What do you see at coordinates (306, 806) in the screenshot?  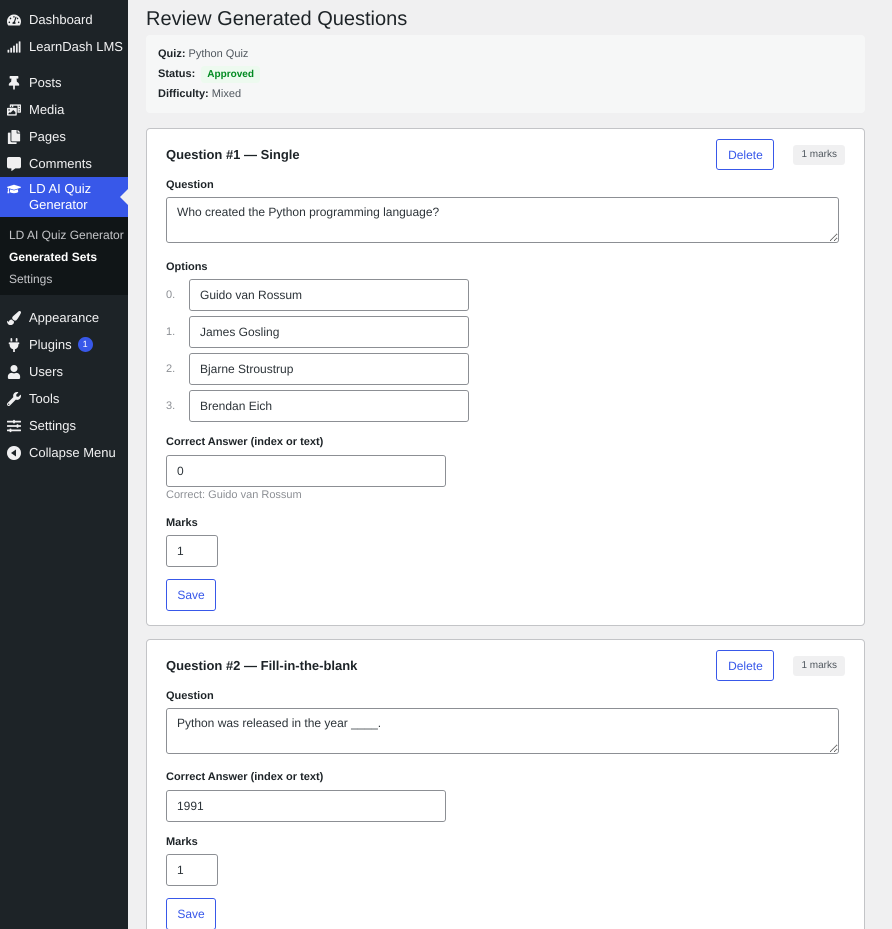 I see `answer-input: 1991` at bounding box center [306, 806].